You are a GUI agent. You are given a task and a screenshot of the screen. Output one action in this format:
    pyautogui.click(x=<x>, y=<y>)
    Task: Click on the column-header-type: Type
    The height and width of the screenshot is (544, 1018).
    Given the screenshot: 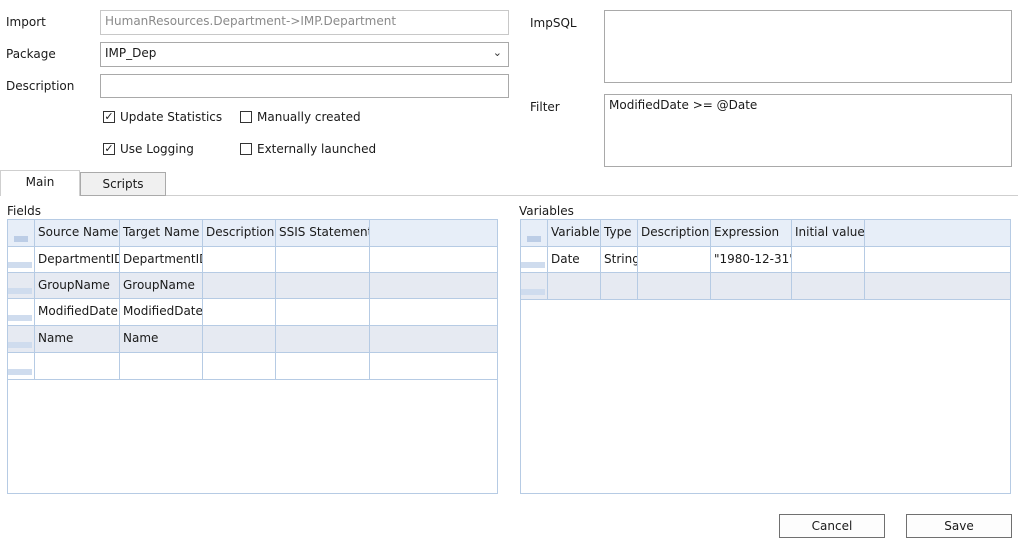 What is the action you would take?
    pyautogui.click(x=619, y=233)
    